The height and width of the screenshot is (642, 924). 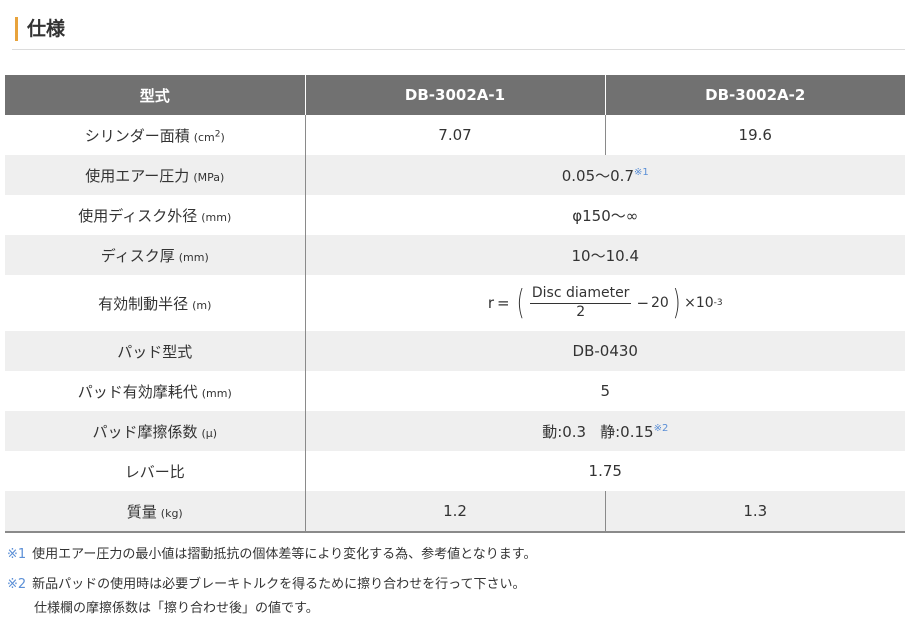 What do you see at coordinates (605, 391) in the screenshot?
I see `cell-value: 5` at bounding box center [605, 391].